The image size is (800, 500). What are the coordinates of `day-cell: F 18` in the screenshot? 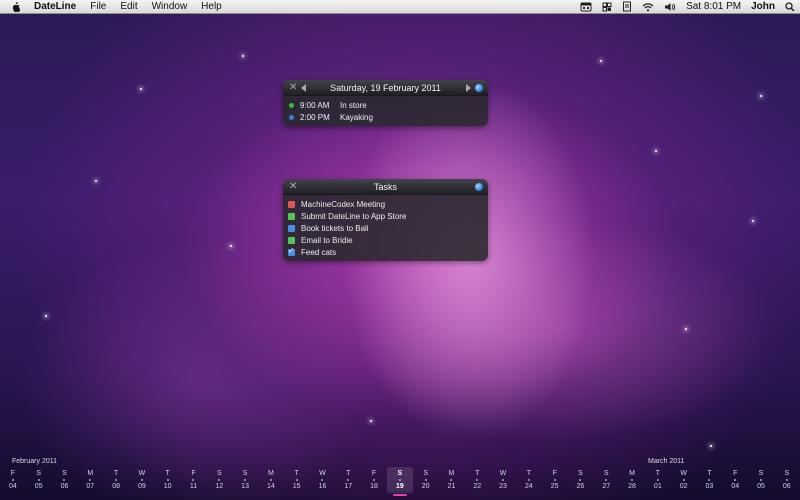 It's located at (374, 480).